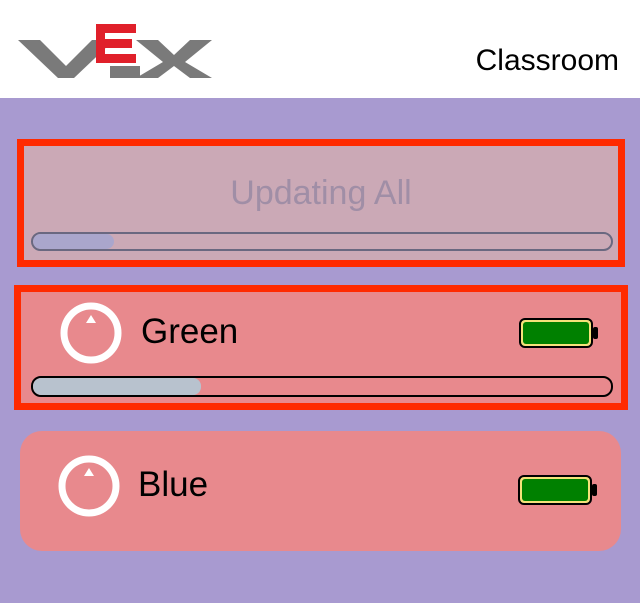 The image size is (640, 603). Describe the element at coordinates (321, 193) in the screenshot. I see `update-all-label: Updating All` at that location.